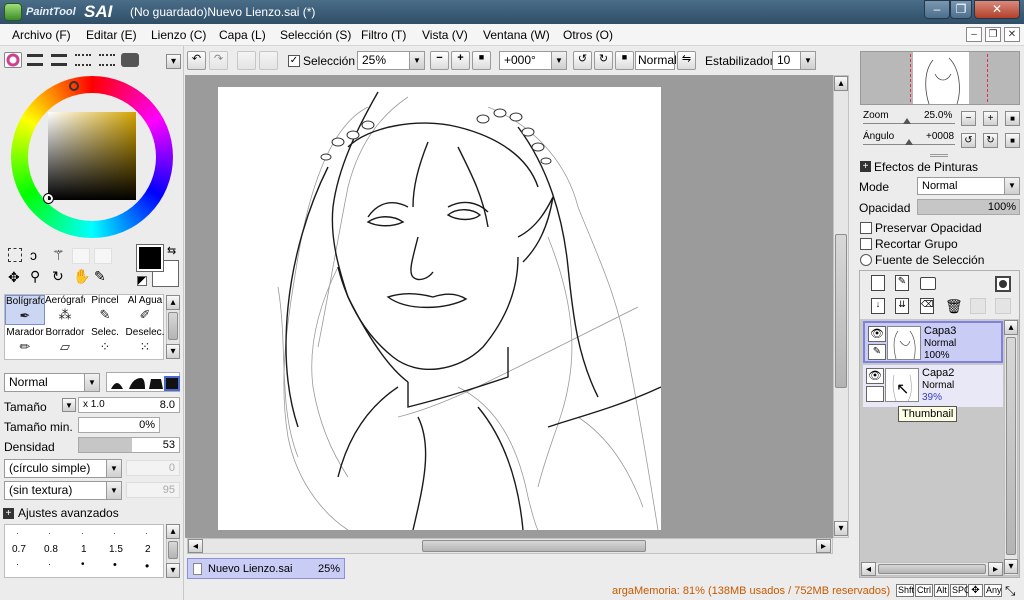  What do you see at coordinates (173, 61) in the screenshot?
I see `left-panel-menu-button: ▾` at bounding box center [173, 61].